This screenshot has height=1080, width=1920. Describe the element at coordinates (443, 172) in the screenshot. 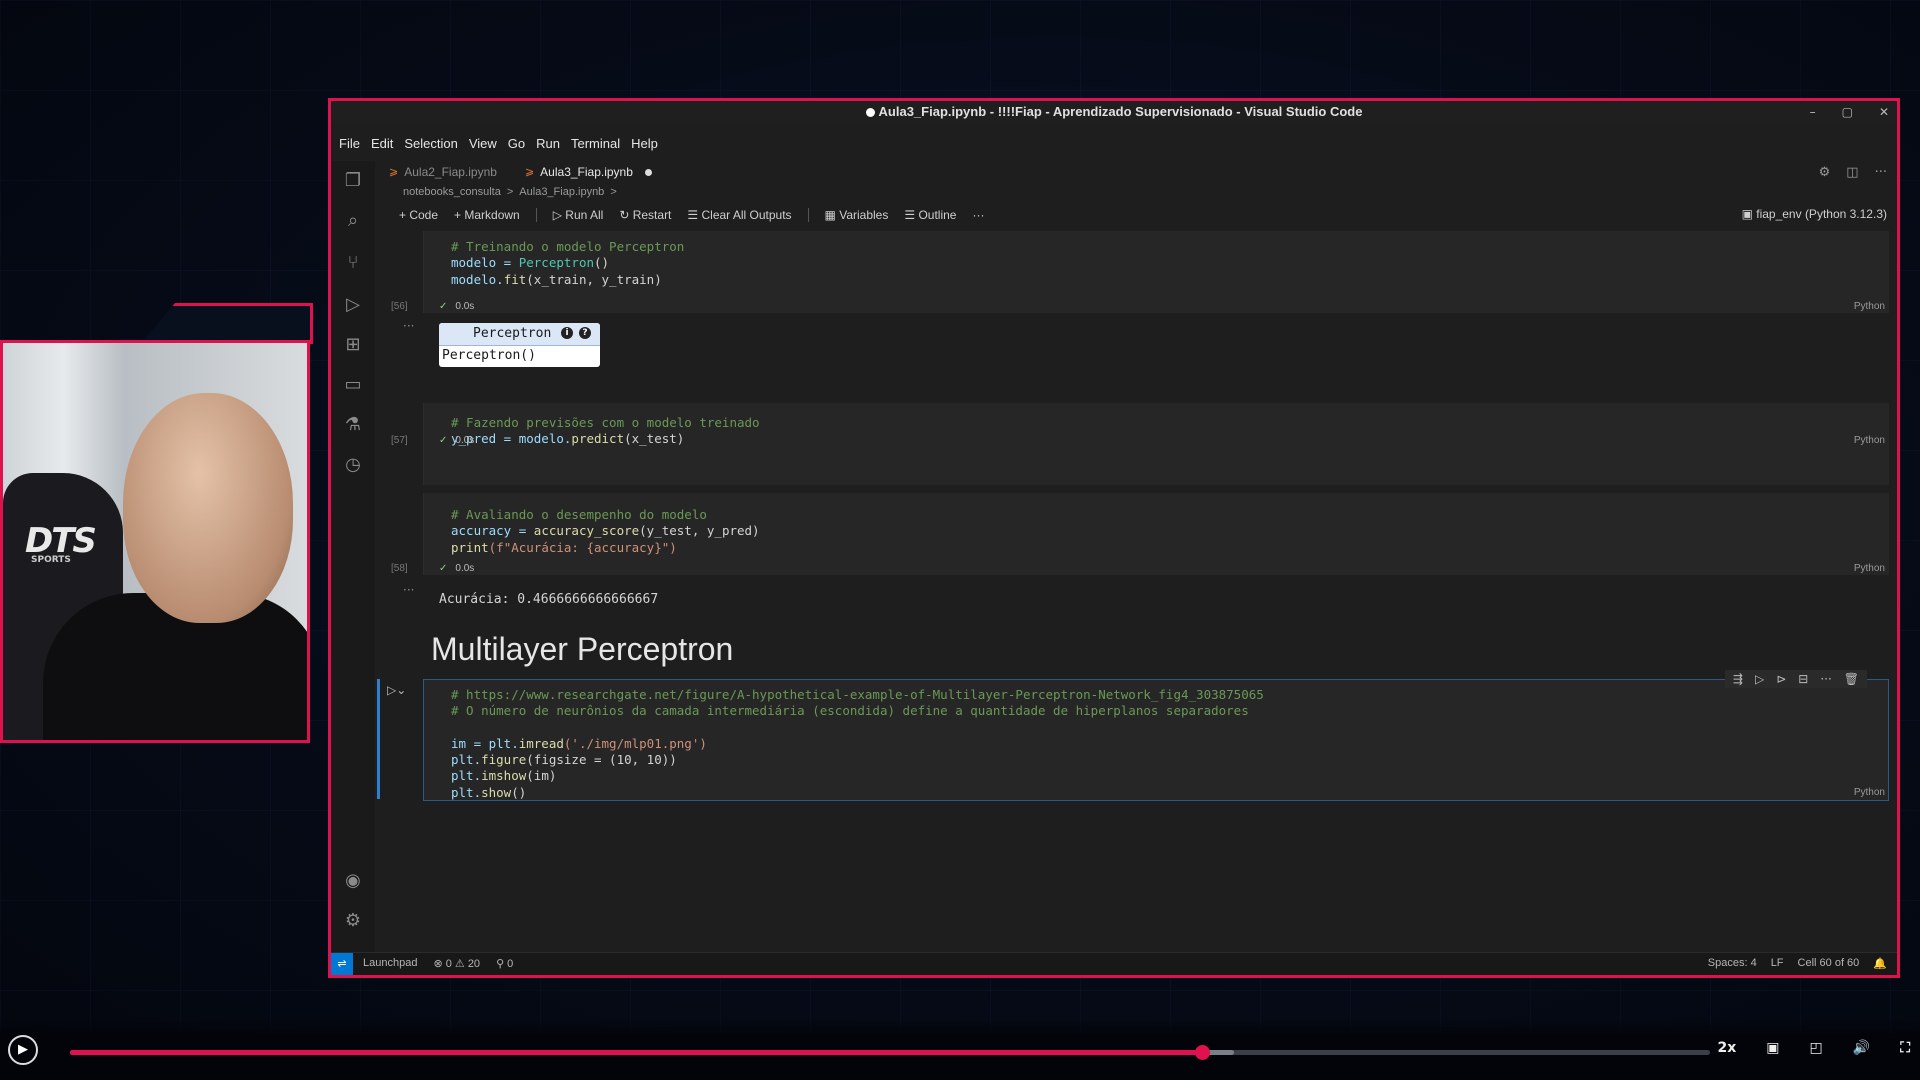

I see `tab-aula2: ⩾ Aula2_Fiap.ipynb` at that location.